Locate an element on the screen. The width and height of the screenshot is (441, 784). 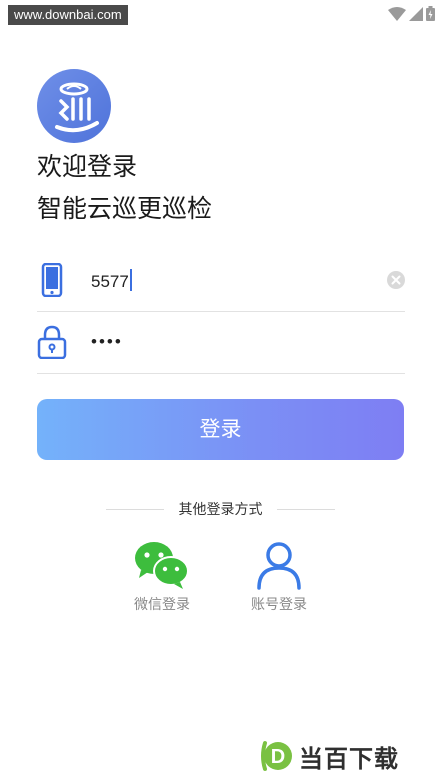
account-login-label: 账号登录 is located at coordinates (279, 605).